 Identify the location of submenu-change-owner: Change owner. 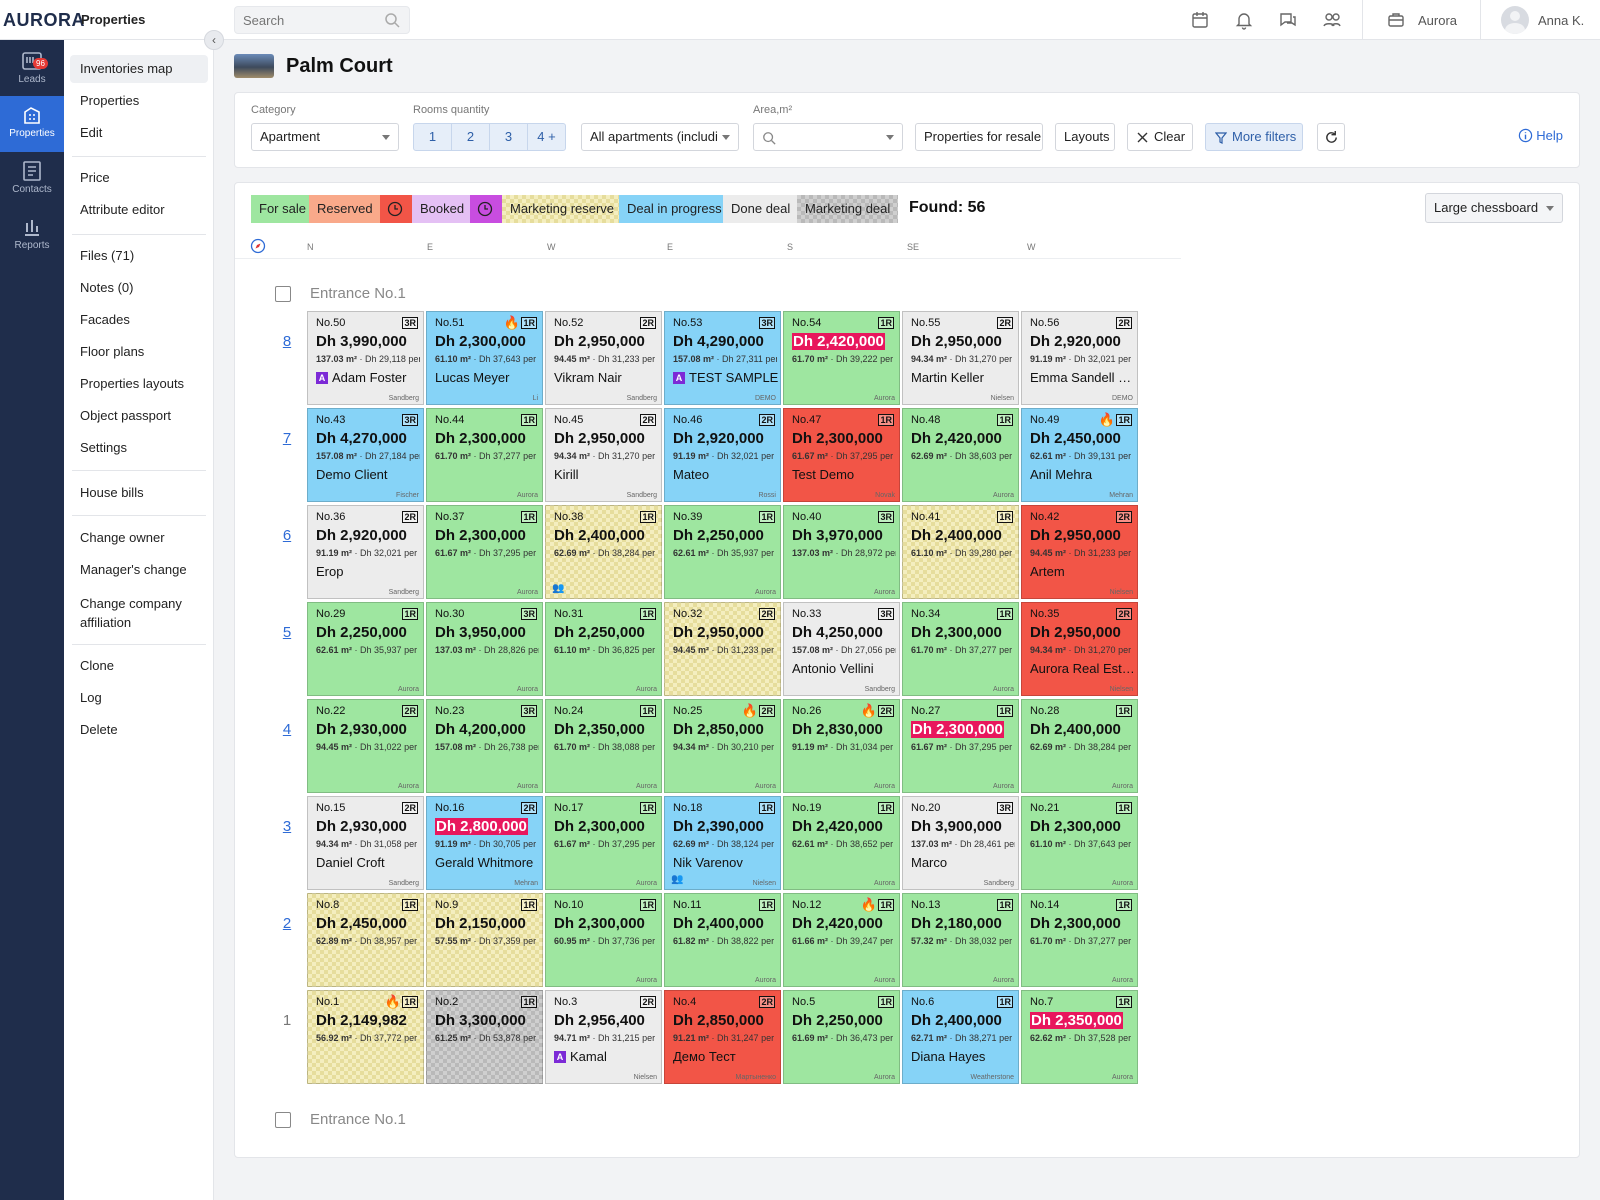
(142, 538).